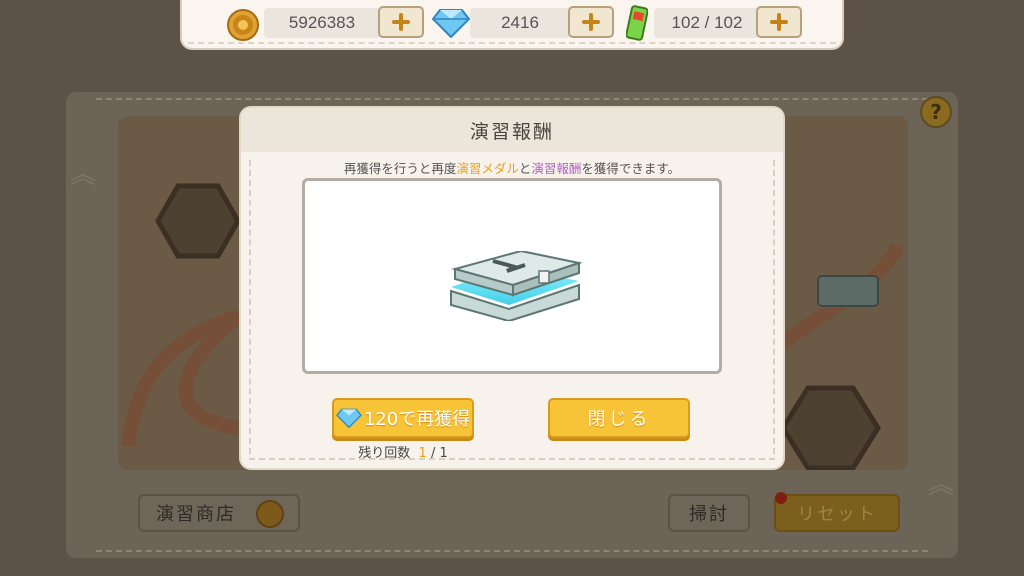 The image size is (1024, 576). Describe the element at coordinates (520, 23) in the screenshot. I see `gem-amount: 2416` at that location.